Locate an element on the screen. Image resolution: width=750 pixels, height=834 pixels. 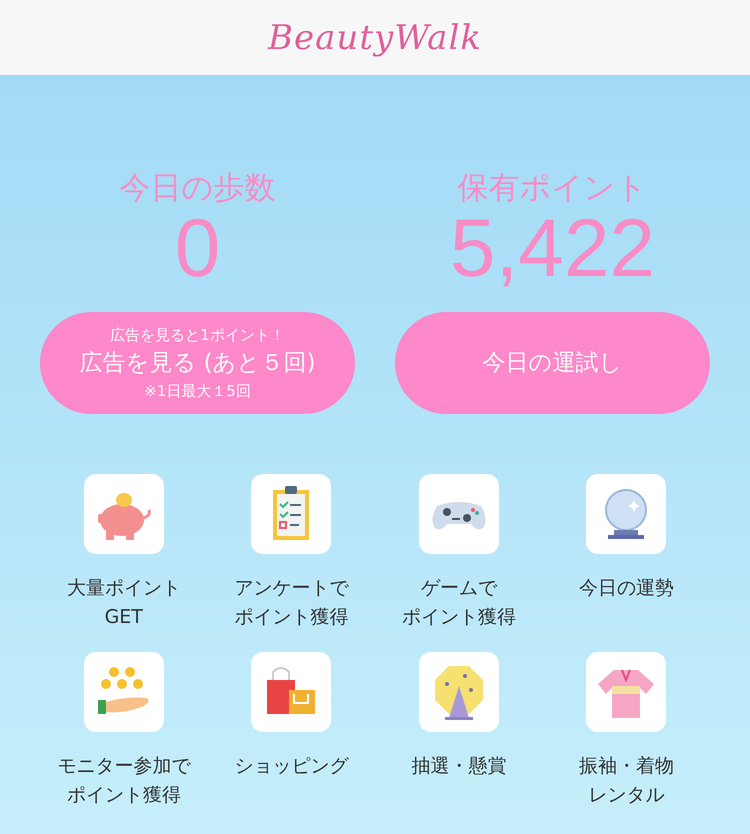
menu-label: ゲームで ポイント獲得 is located at coordinates (459, 603).